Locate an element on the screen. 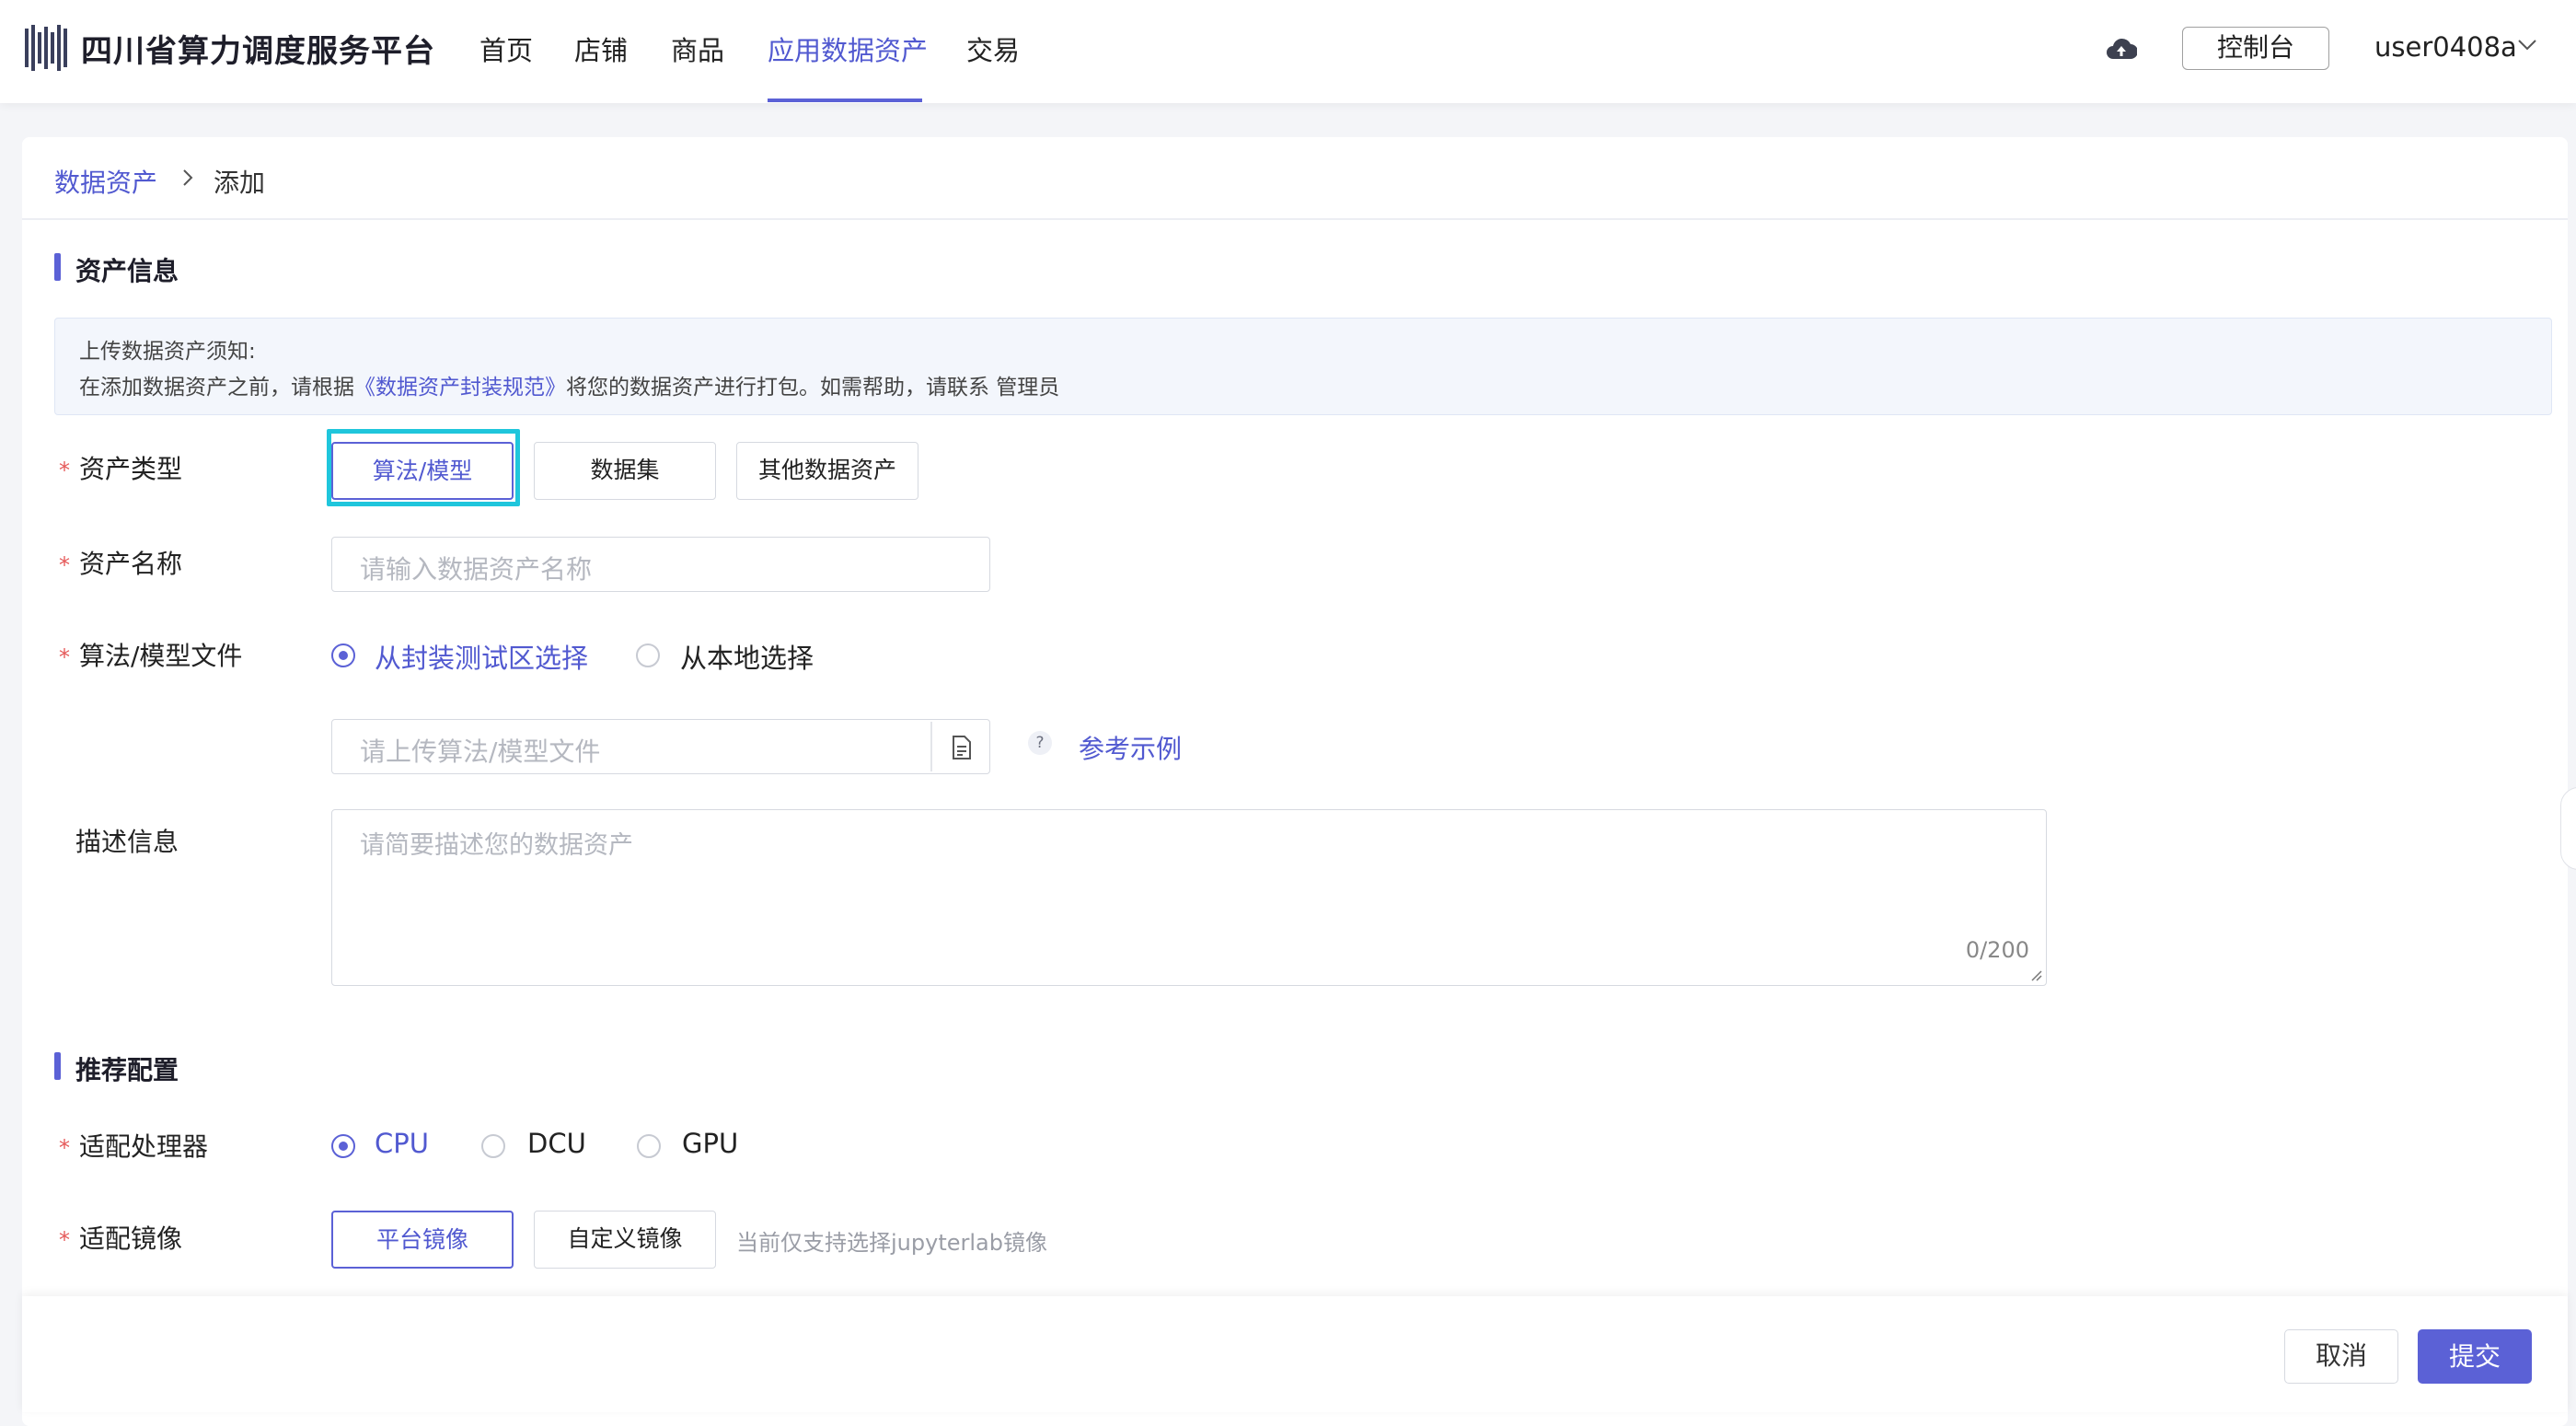 This screenshot has height=1426, width=2576. asset-type-label-text: 资产类型 is located at coordinates (131, 469).